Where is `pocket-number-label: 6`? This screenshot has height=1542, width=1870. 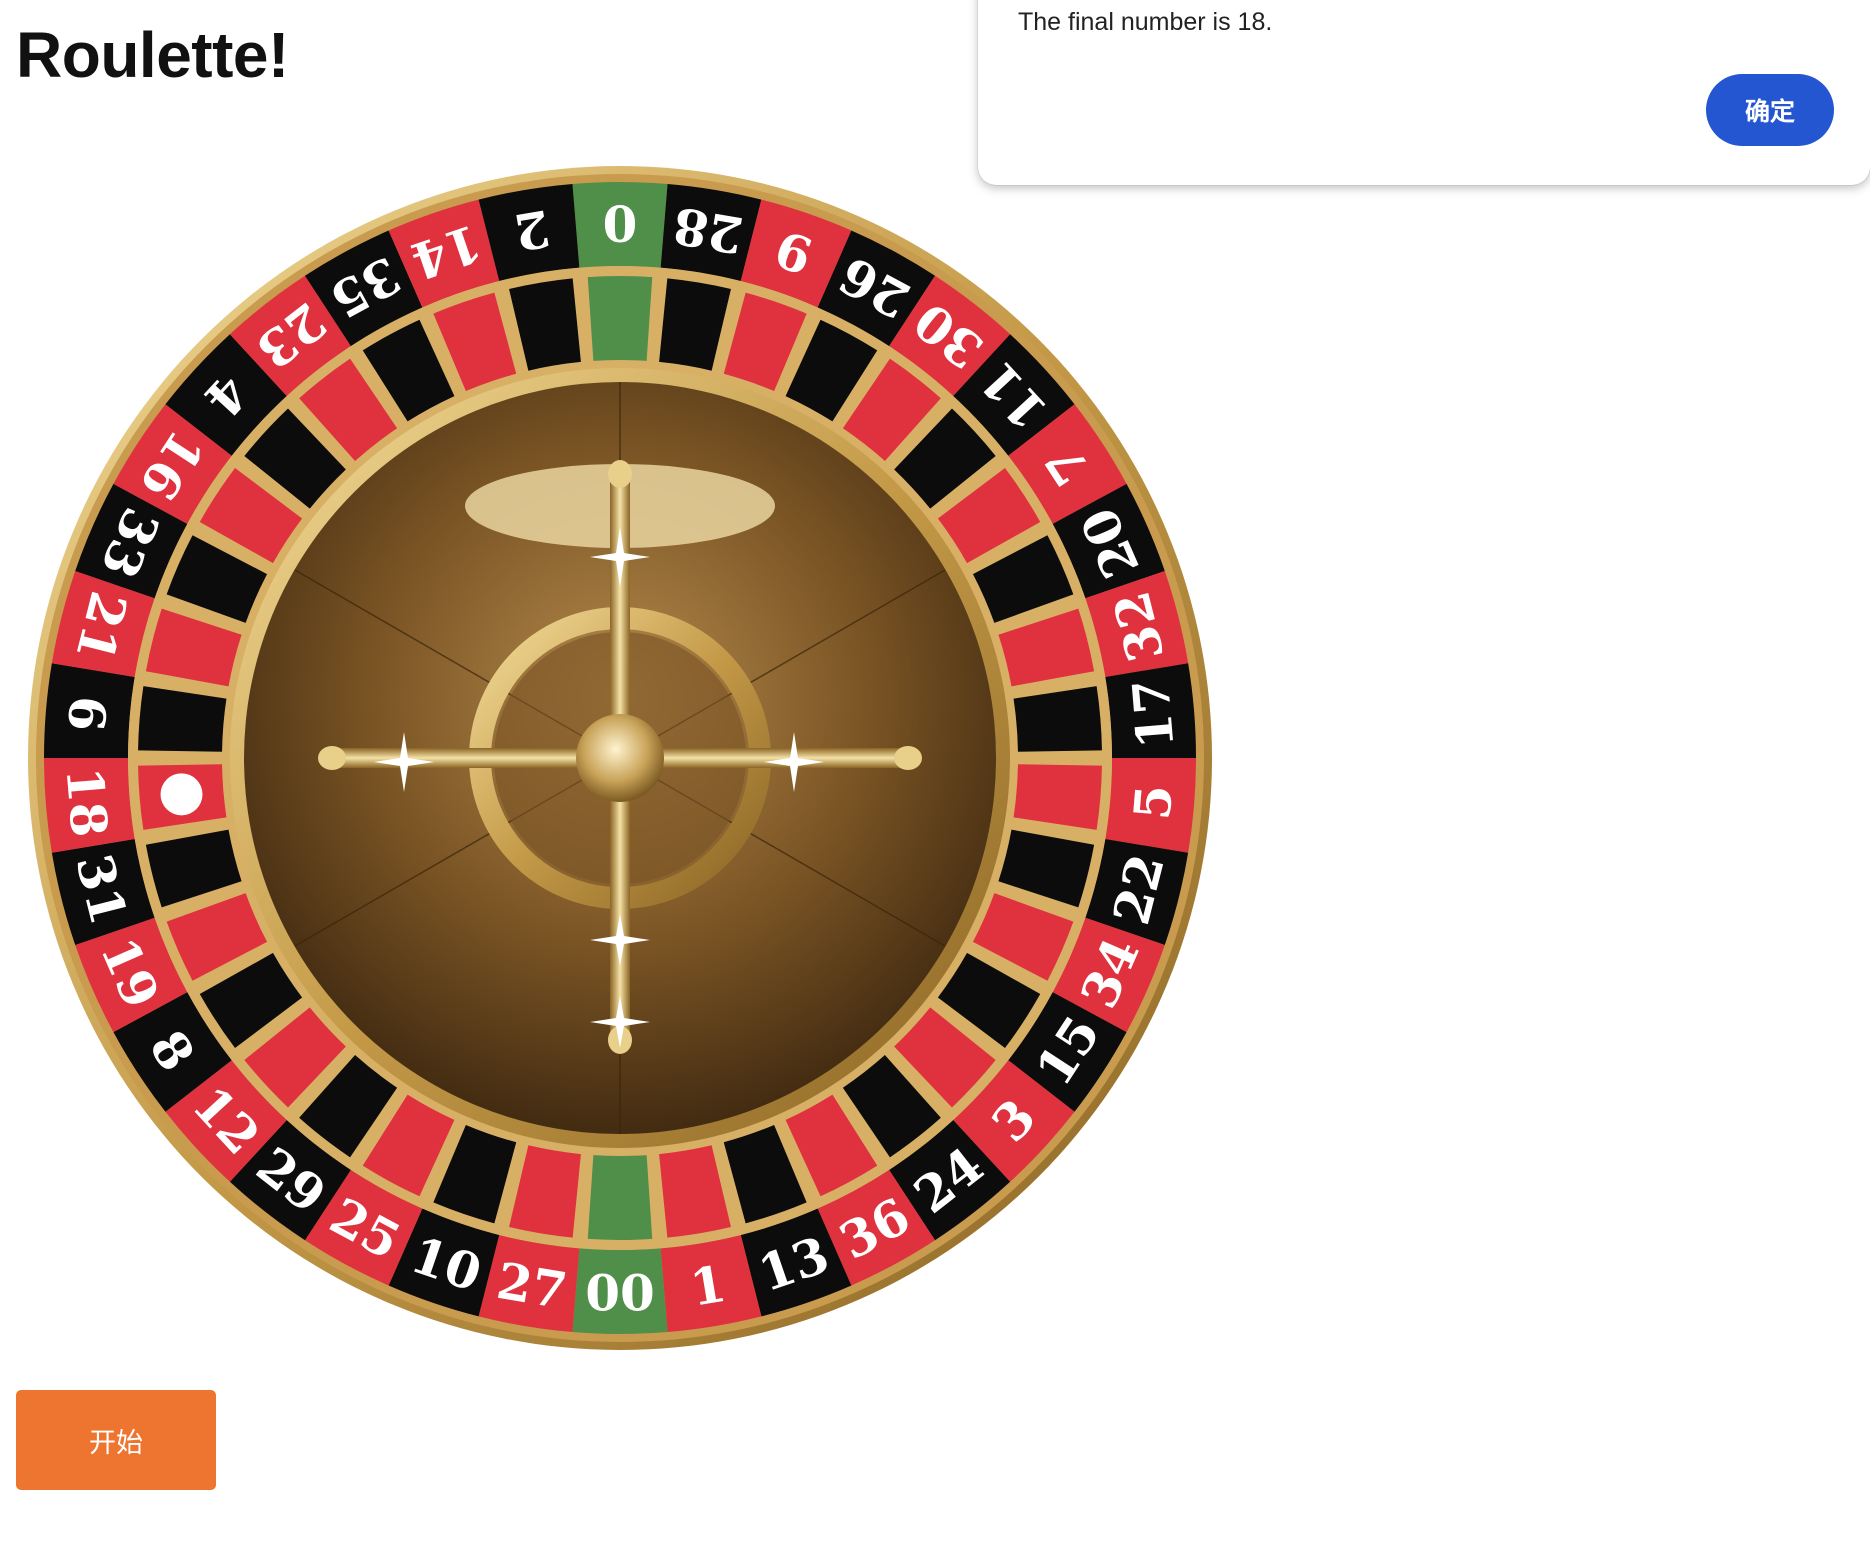 pocket-number-label: 6 is located at coordinates (87, 714).